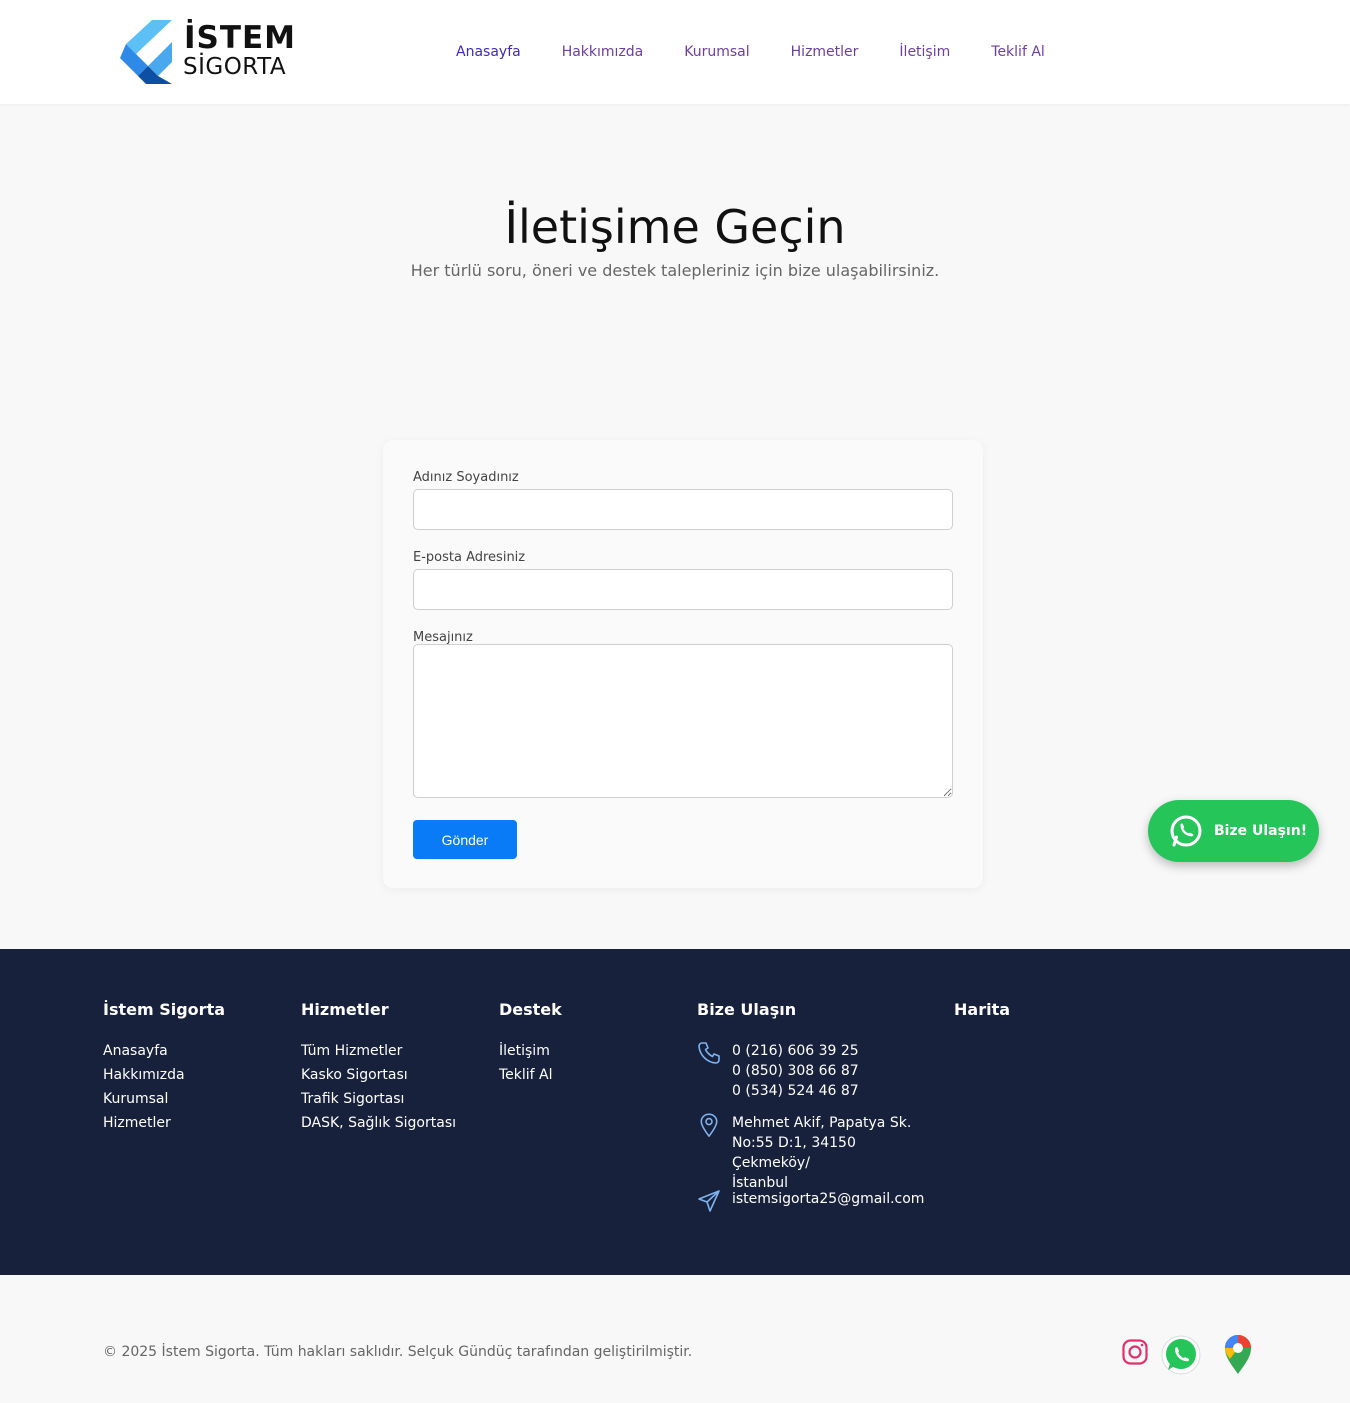 This screenshot has width=1350, height=1403. Describe the element at coordinates (530, 1075) in the screenshot. I see `footer-link-teklif-al: Teklif Al` at that location.